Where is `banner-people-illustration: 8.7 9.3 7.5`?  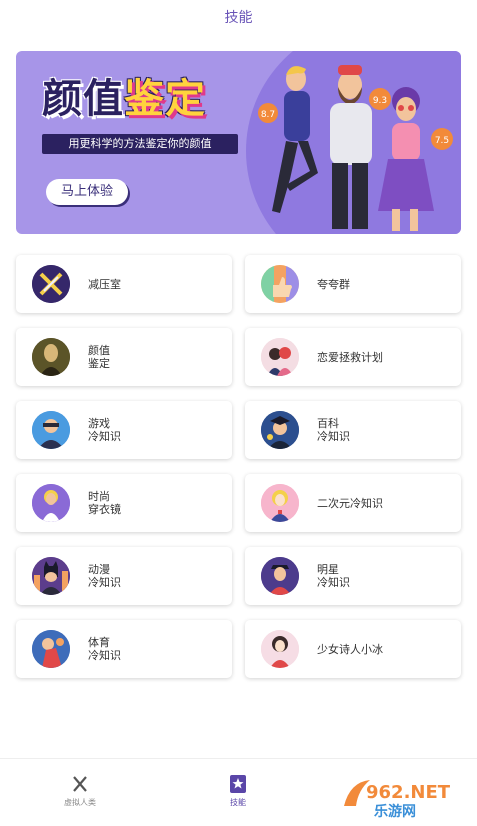 banner-people-illustration: 8.7 9.3 7.5 is located at coordinates (355, 148).